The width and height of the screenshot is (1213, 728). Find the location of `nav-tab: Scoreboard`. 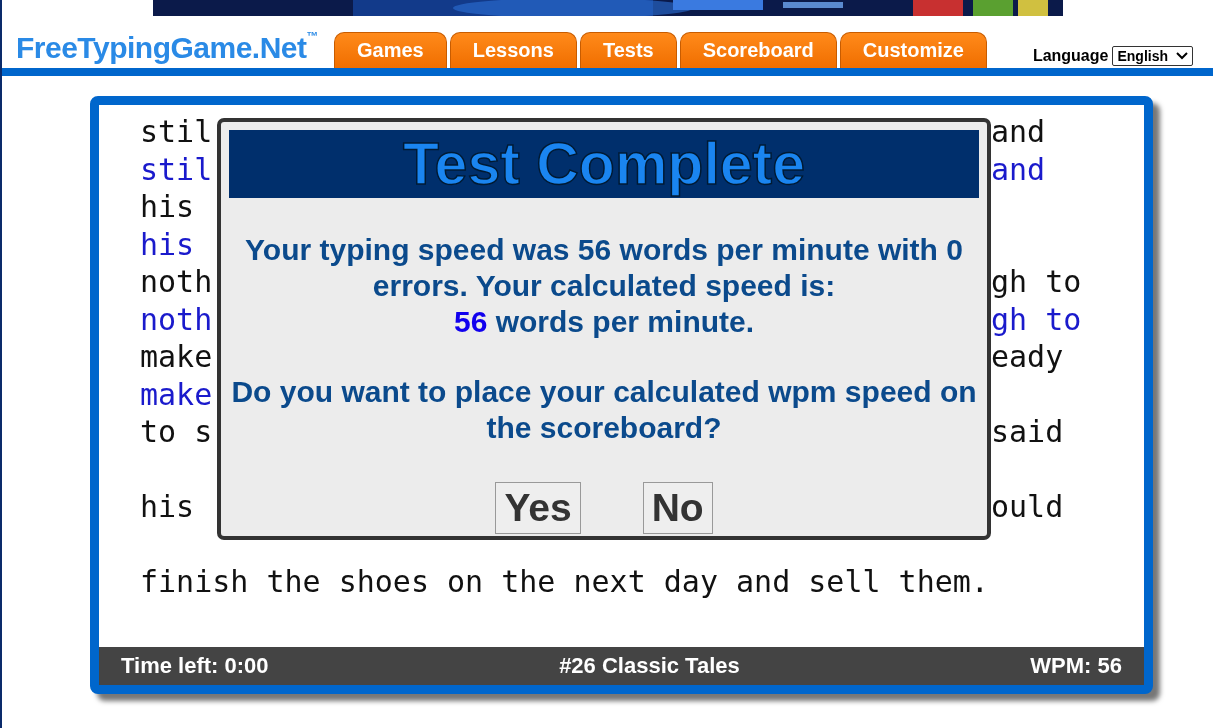

nav-tab: Scoreboard is located at coordinates (758, 50).